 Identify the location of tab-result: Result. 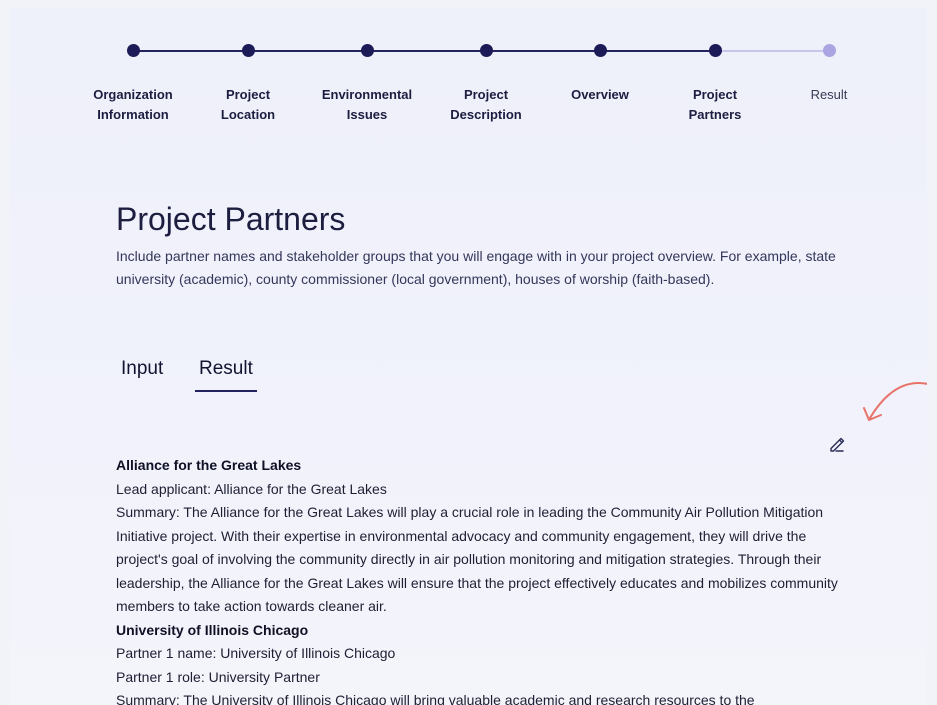
(226, 375).